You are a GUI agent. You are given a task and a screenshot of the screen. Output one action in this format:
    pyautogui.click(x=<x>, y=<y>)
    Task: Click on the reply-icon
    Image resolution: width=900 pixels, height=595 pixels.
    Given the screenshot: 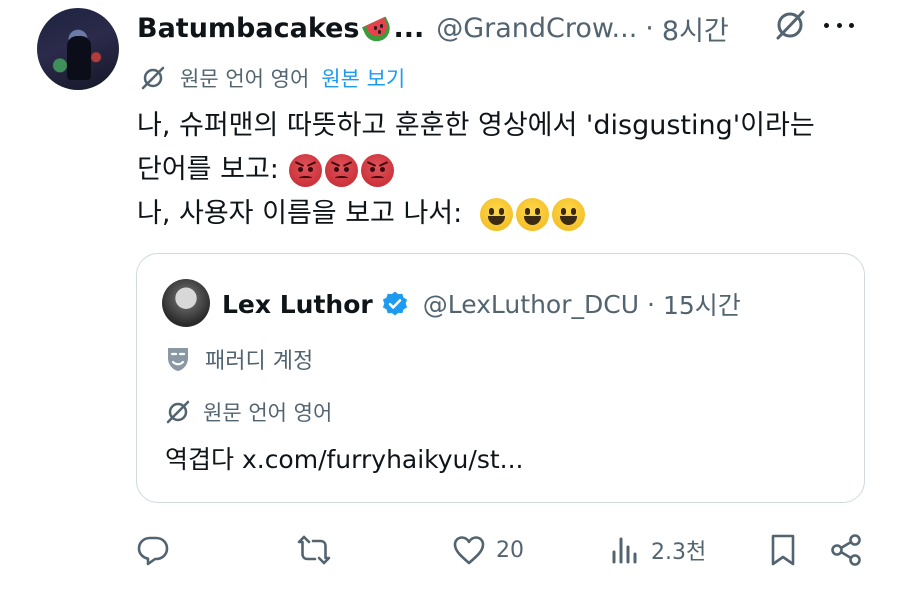 What is the action you would take?
    pyautogui.click(x=153, y=551)
    